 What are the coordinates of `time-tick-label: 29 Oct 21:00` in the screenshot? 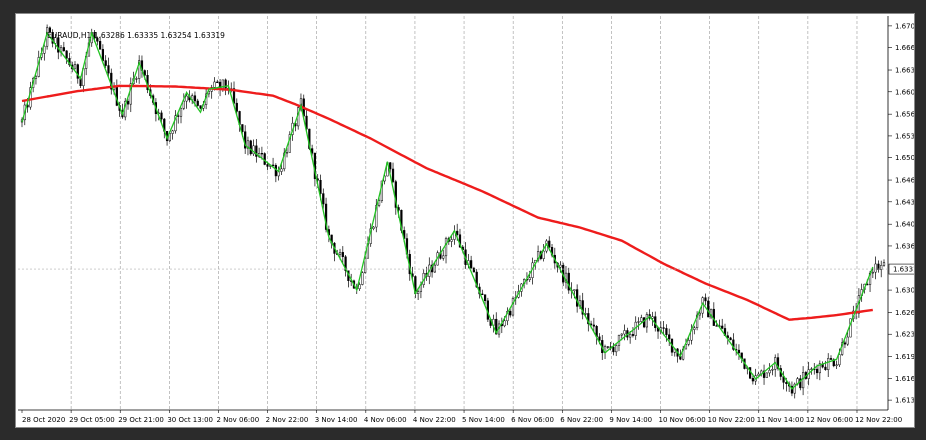 It's located at (141, 420).